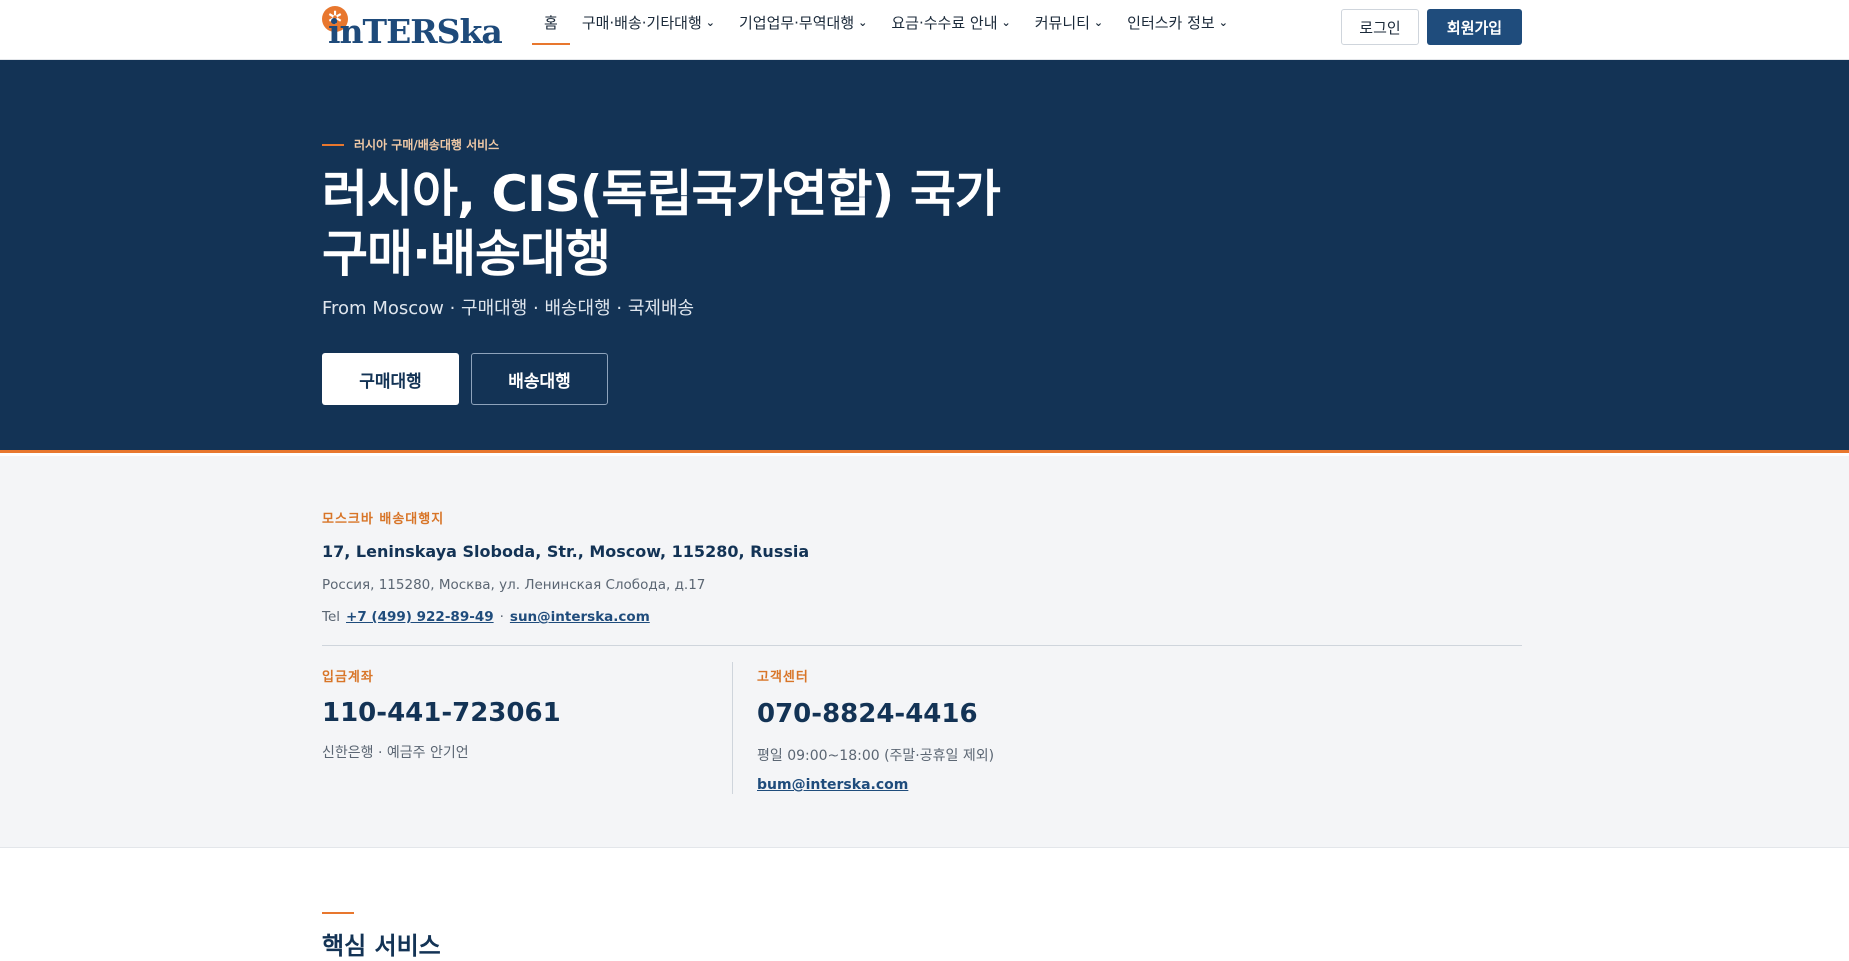  I want to click on tel-link: +7 (499) 922-89-49, so click(420, 617).